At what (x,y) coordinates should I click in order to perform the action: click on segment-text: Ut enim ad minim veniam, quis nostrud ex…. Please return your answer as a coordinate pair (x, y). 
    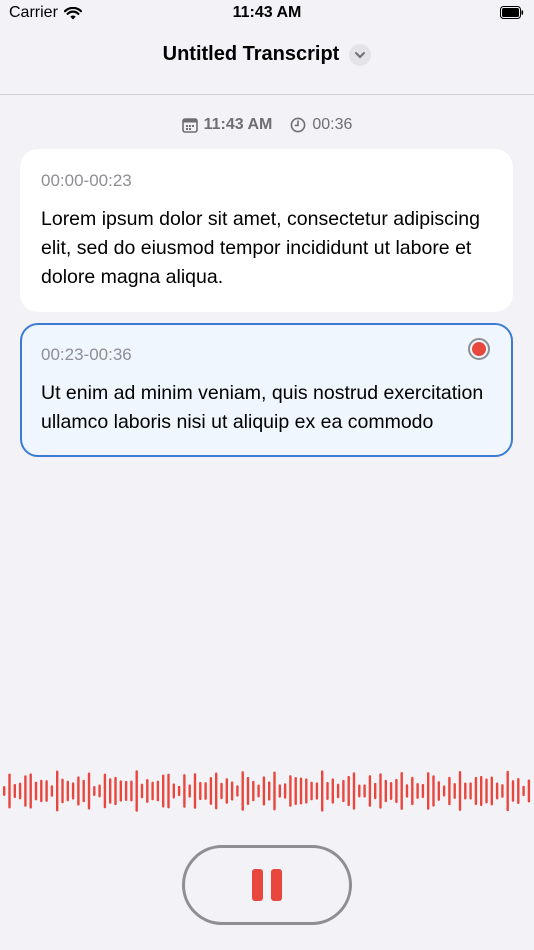
    Looking at the image, I should click on (262, 407).